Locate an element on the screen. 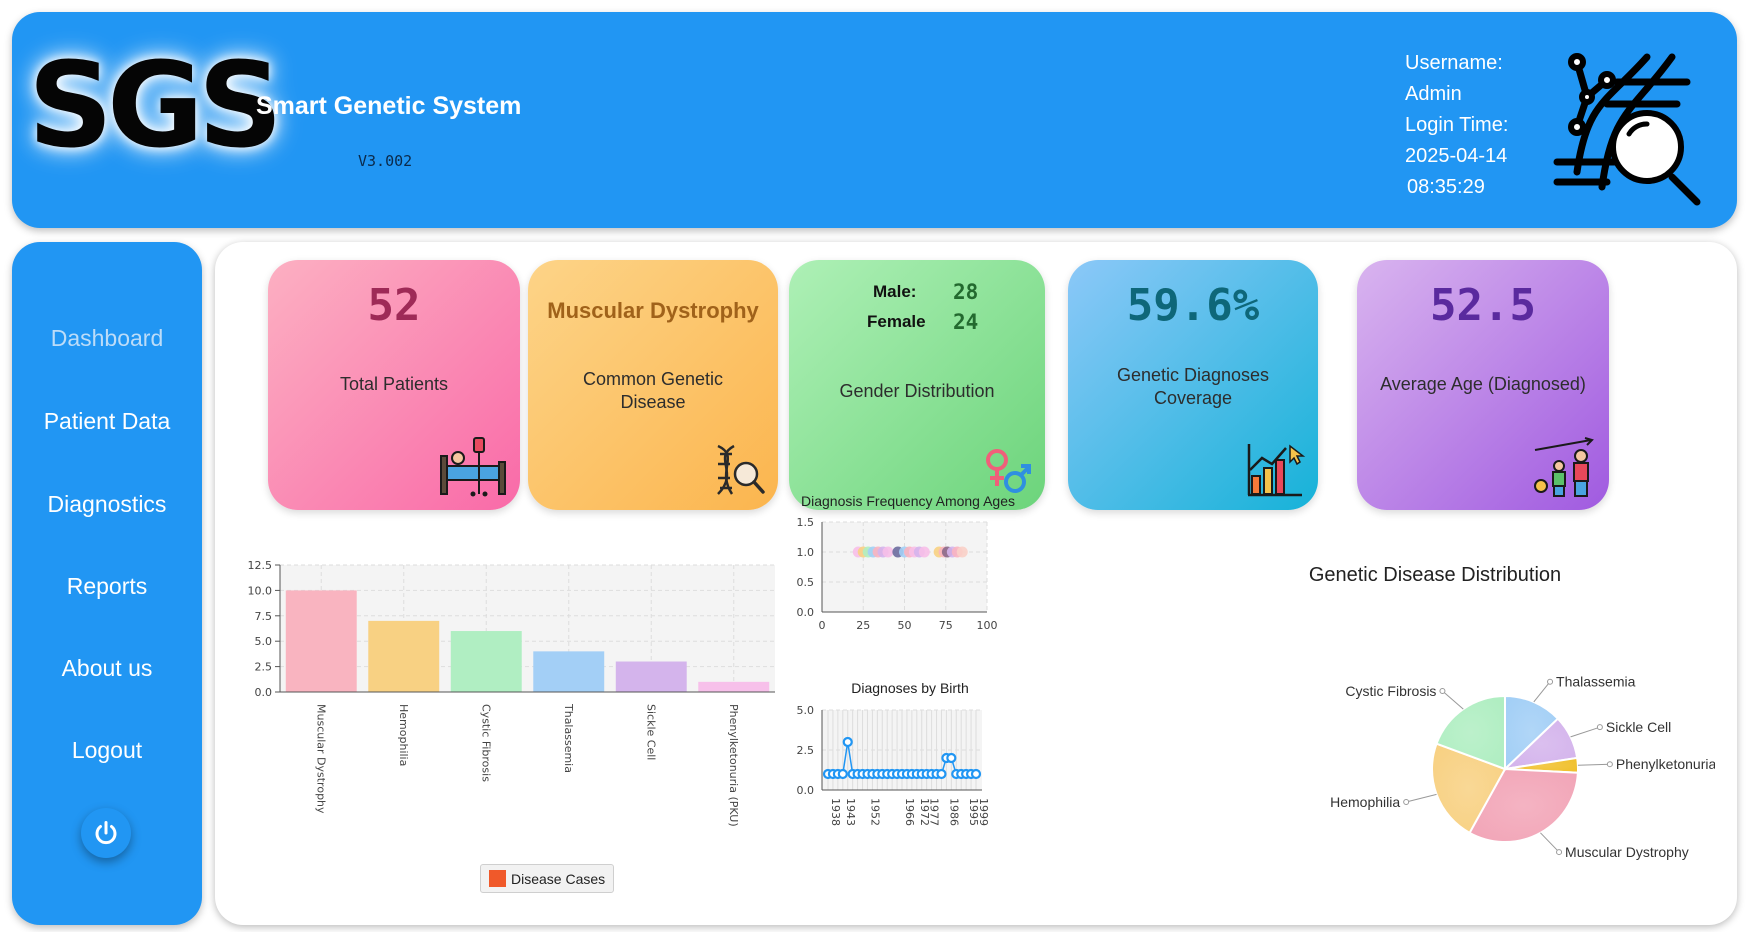  x-tick-label: 1943 is located at coordinates (850, 812).